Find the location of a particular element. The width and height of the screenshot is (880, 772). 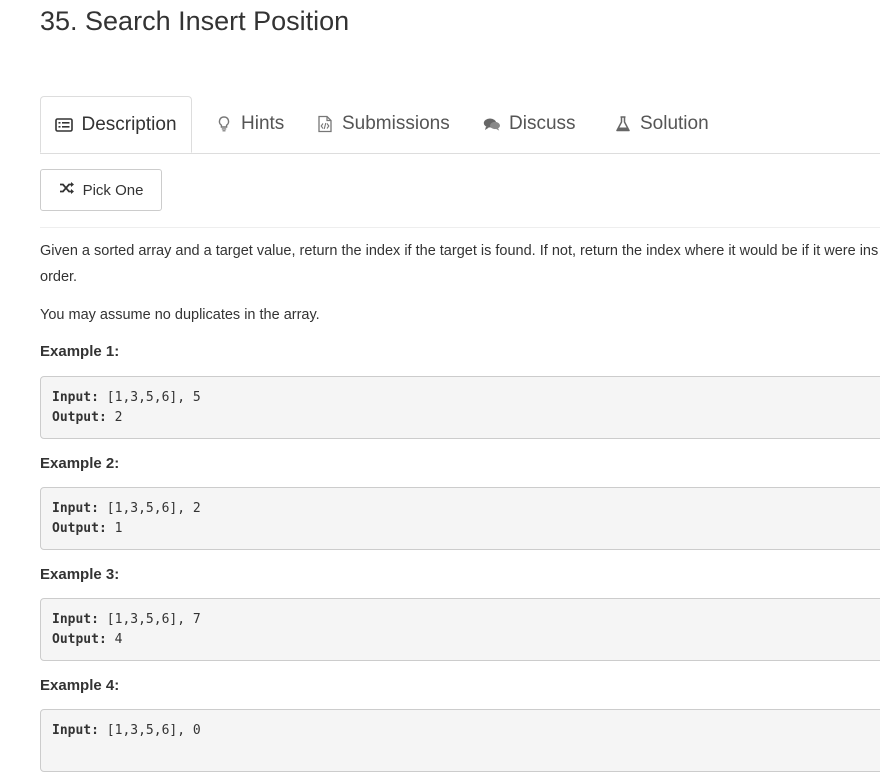

list-icon is located at coordinates (64, 125).